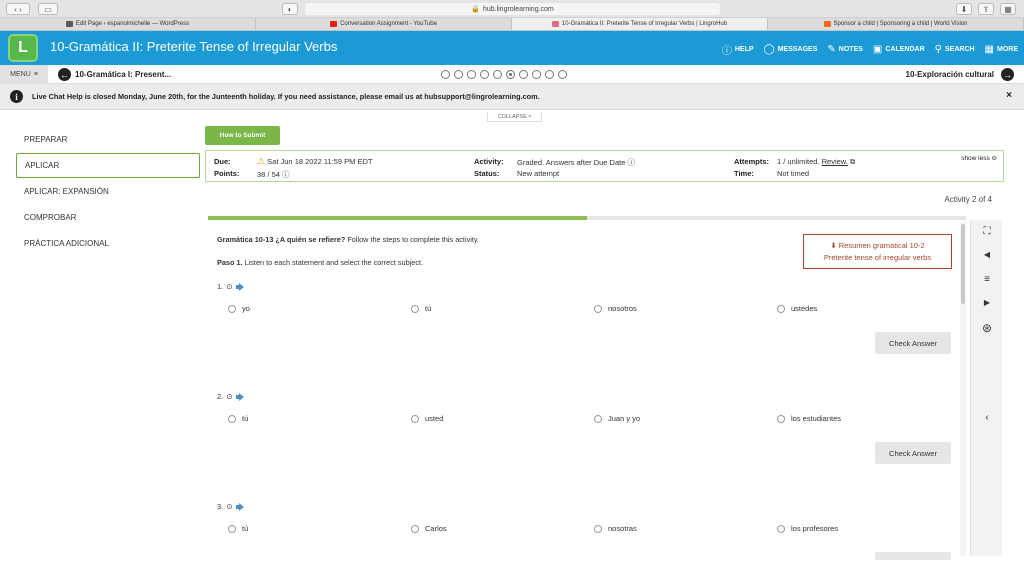 The height and width of the screenshot is (576, 1024). What do you see at coordinates (769, 49) in the screenshot?
I see `chat-icon: ◯` at bounding box center [769, 49].